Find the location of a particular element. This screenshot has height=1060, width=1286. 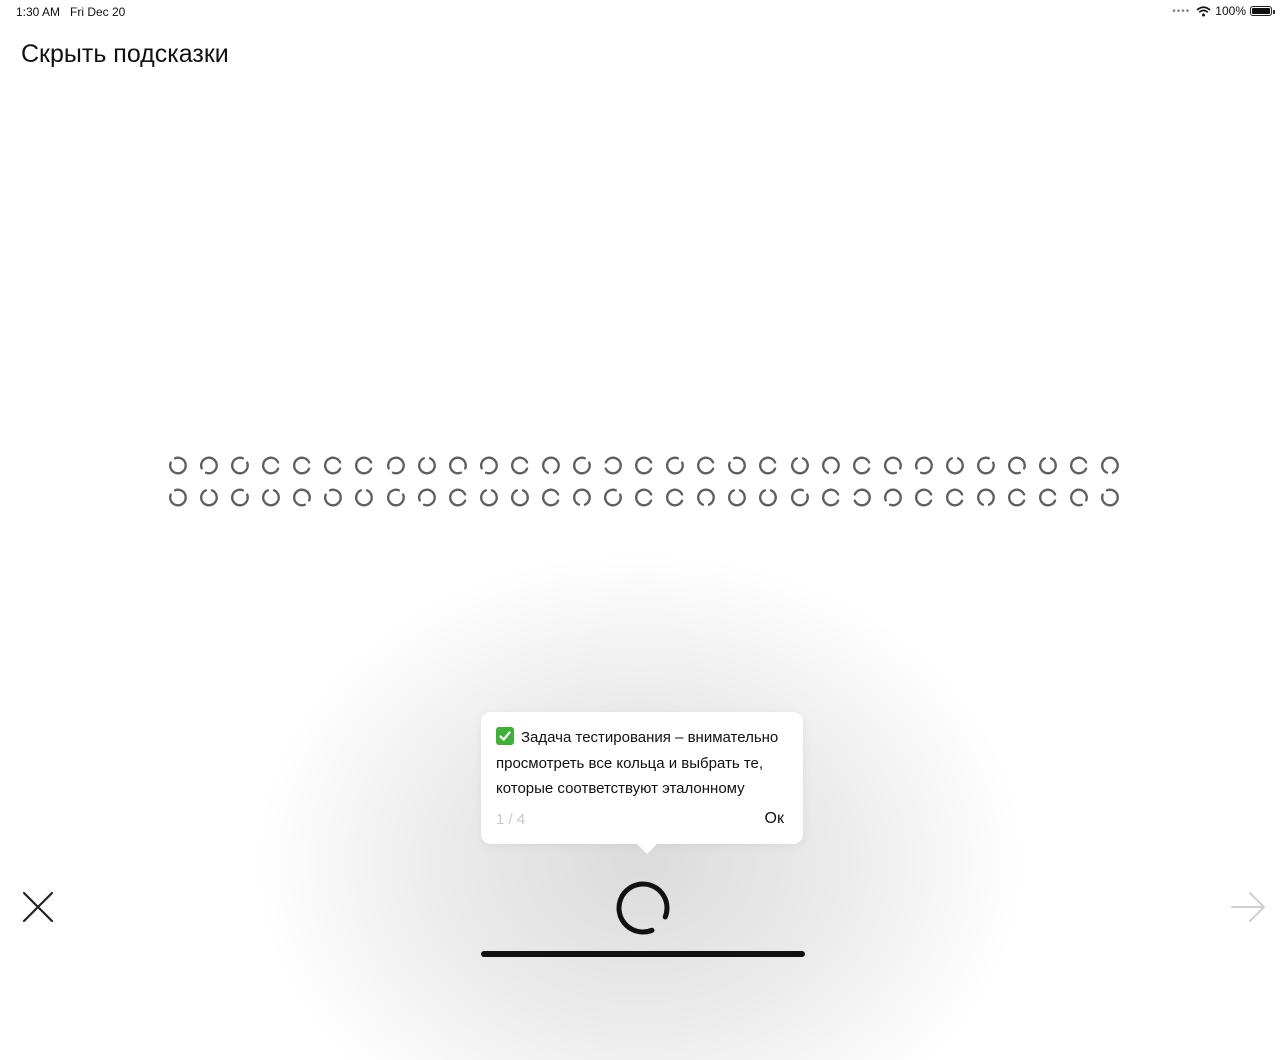

arrow-right-icon is located at coordinates (1248, 907).